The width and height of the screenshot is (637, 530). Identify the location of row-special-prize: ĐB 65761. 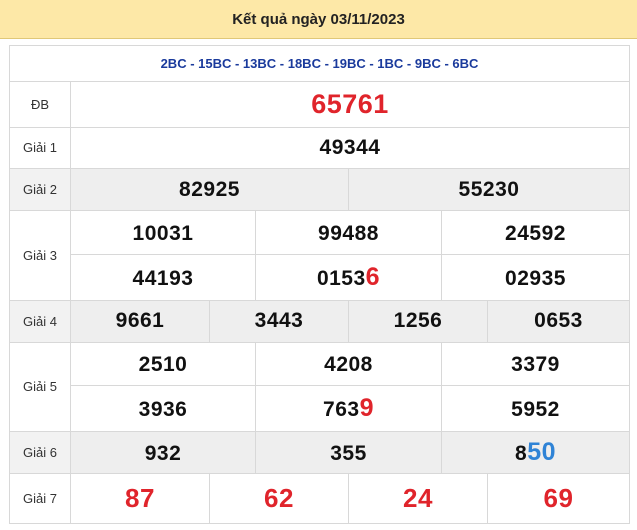
(320, 104).